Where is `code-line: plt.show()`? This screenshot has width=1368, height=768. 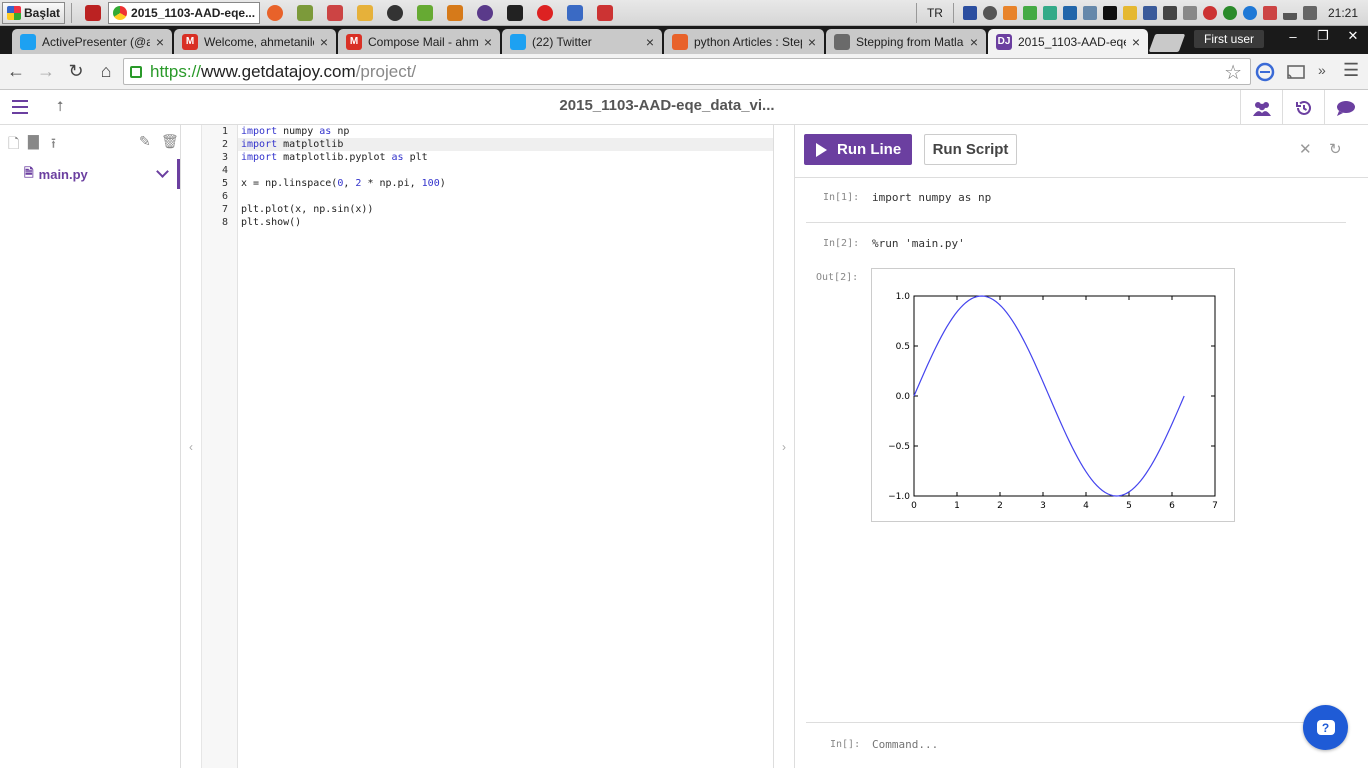 code-line: plt.show() is located at coordinates (271, 222).